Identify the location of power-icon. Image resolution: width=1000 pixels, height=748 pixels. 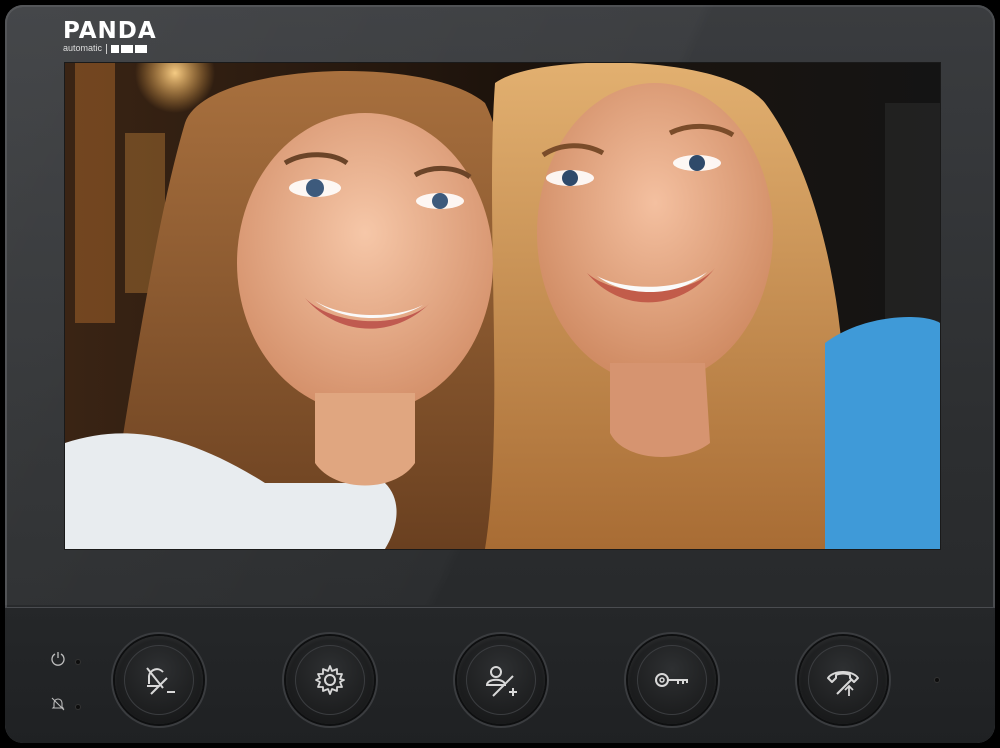
(58, 658).